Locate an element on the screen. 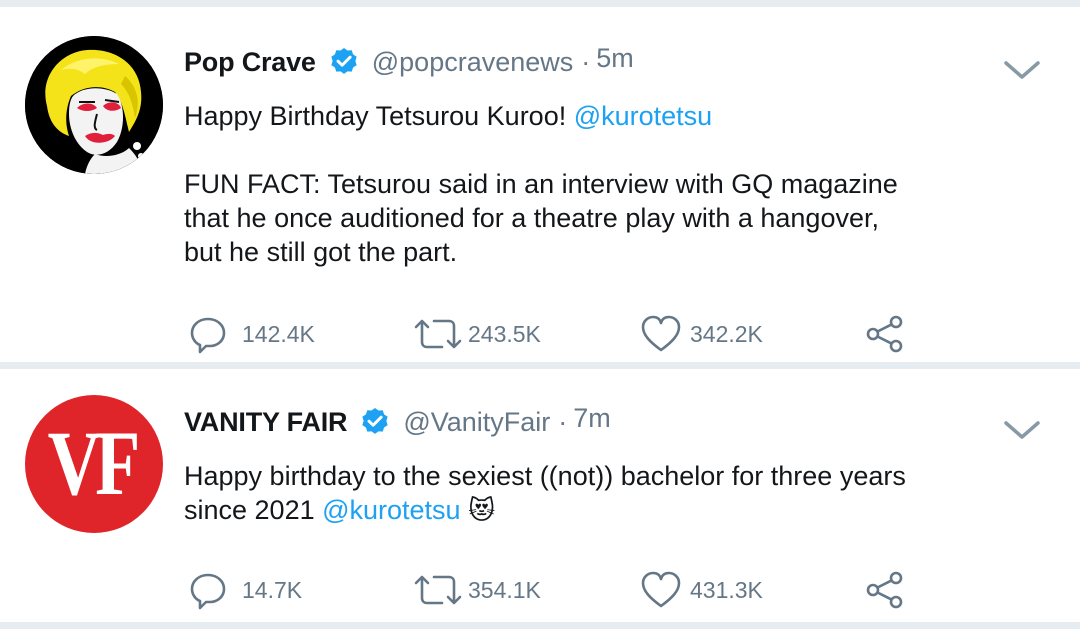  heart-eyes-cat-emoji: 😻 is located at coordinates (482, 510).